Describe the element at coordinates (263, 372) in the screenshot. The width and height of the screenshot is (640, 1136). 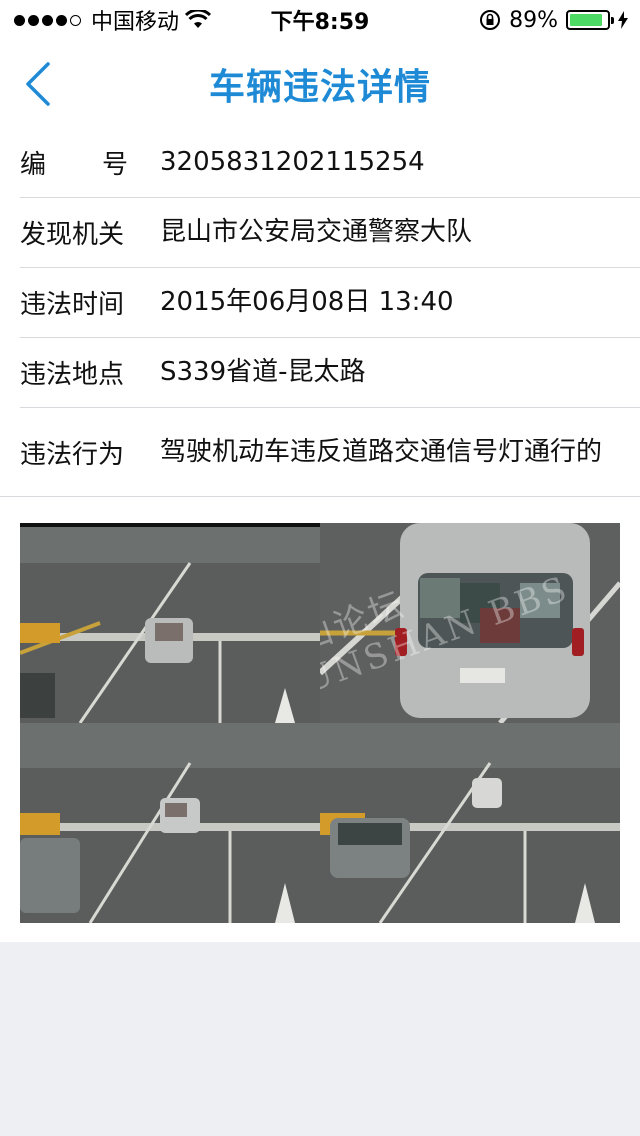
I see `location-value: S339省道-昆太路` at that location.